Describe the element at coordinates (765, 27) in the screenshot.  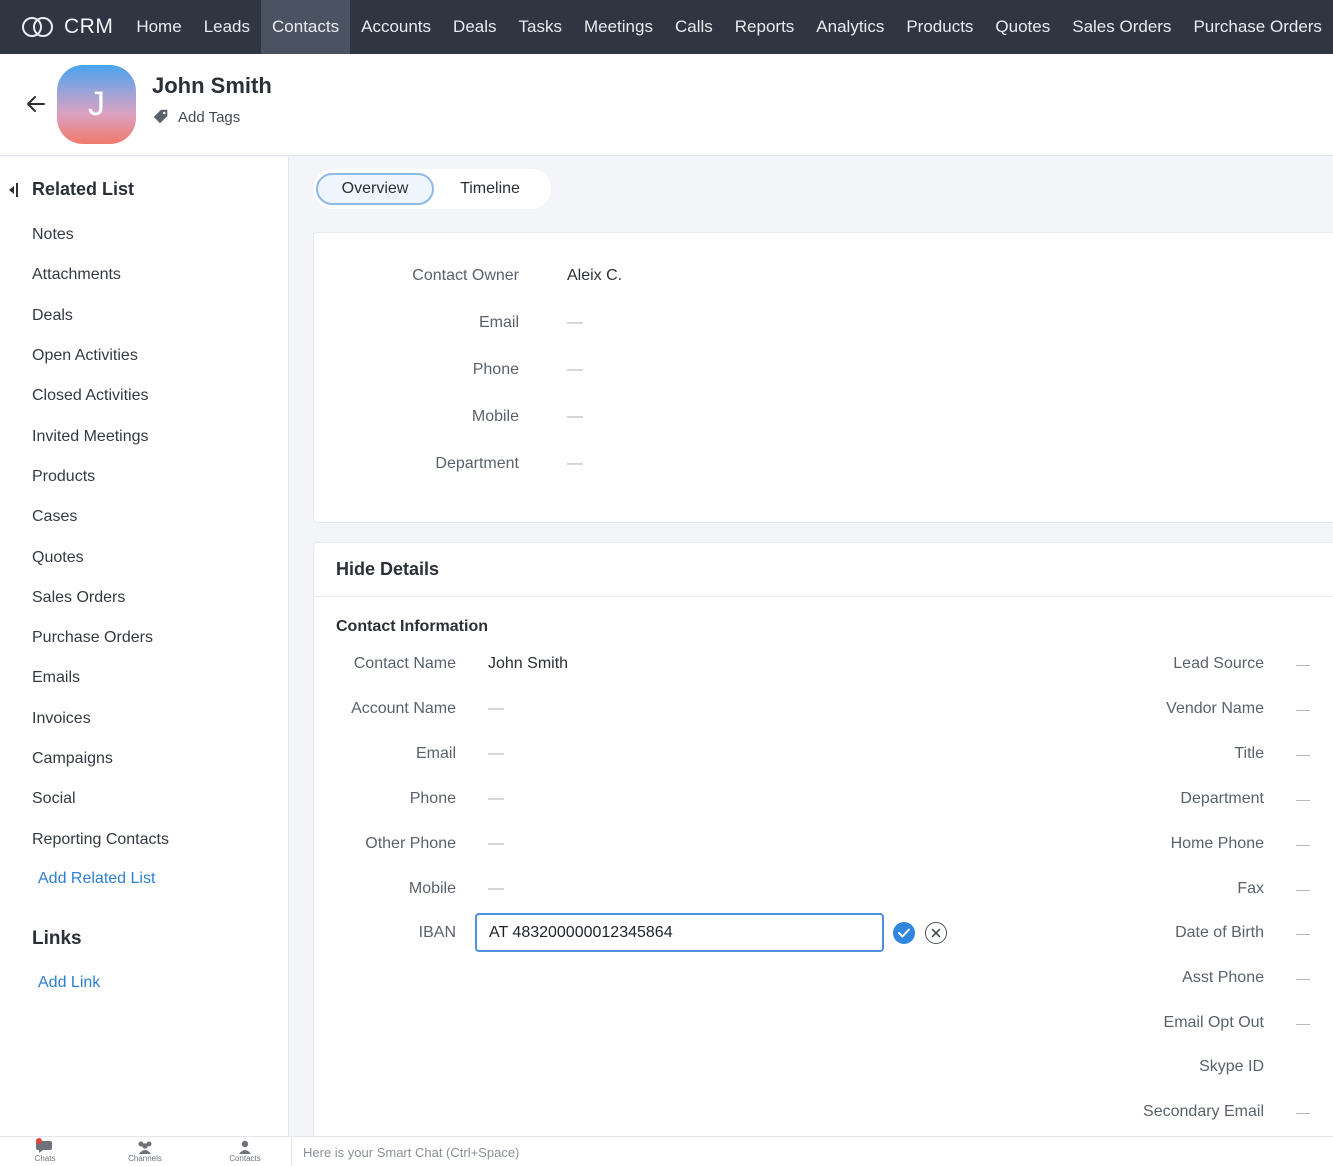
I see `nav-reports: Reports` at that location.